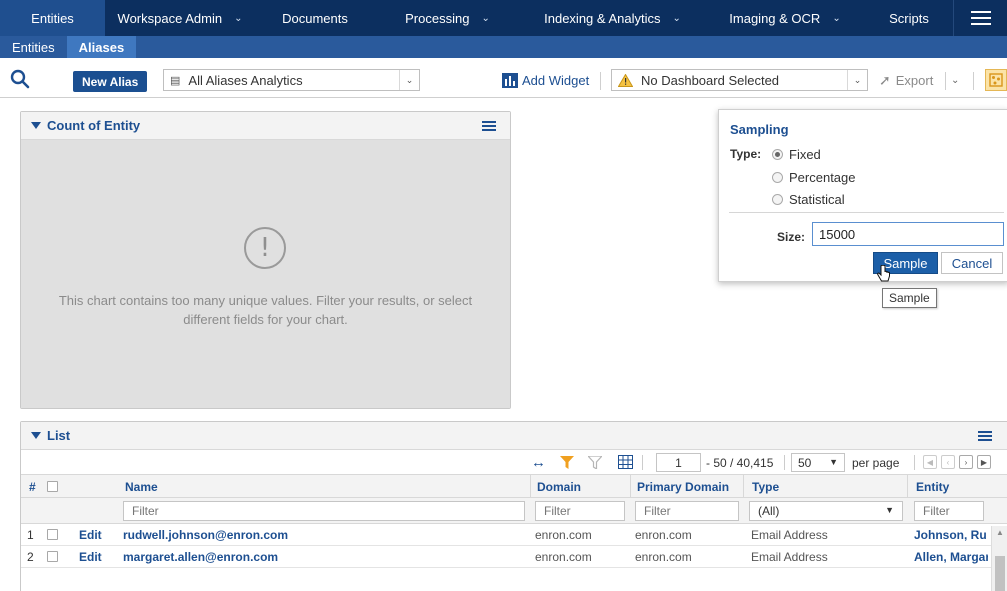 The width and height of the screenshot is (1007, 591). What do you see at coordinates (785, 18) in the screenshot?
I see `nav-tab-imaging-ocr: Imaging & OCR ⌄` at bounding box center [785, 18].